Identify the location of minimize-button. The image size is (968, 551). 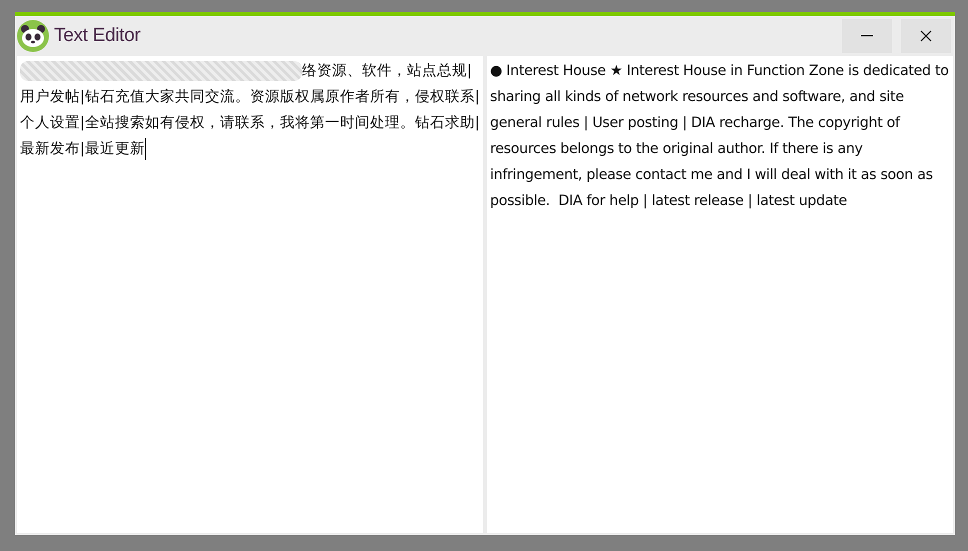
(867, 36).